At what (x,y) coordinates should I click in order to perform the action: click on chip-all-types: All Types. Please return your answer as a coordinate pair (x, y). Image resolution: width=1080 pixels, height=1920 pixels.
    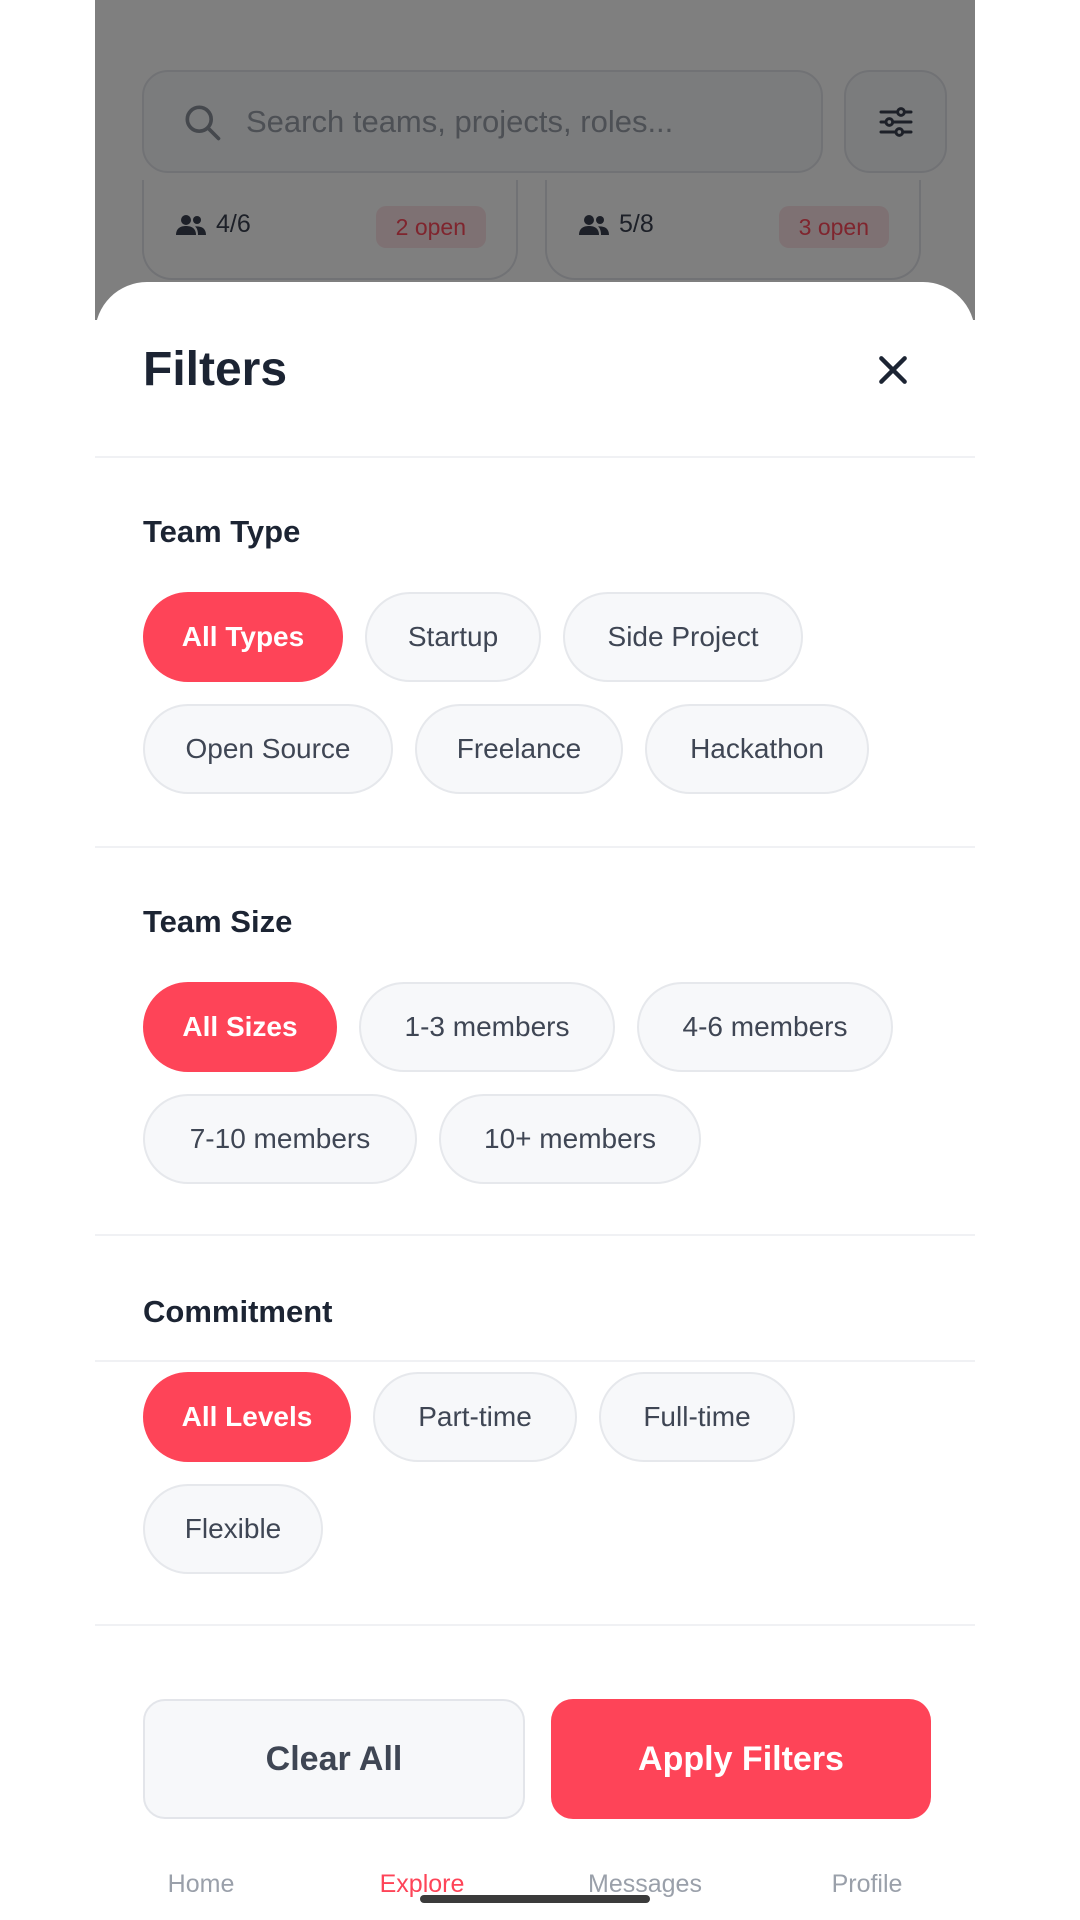
    Looking at the image, I should click on (243, 637).